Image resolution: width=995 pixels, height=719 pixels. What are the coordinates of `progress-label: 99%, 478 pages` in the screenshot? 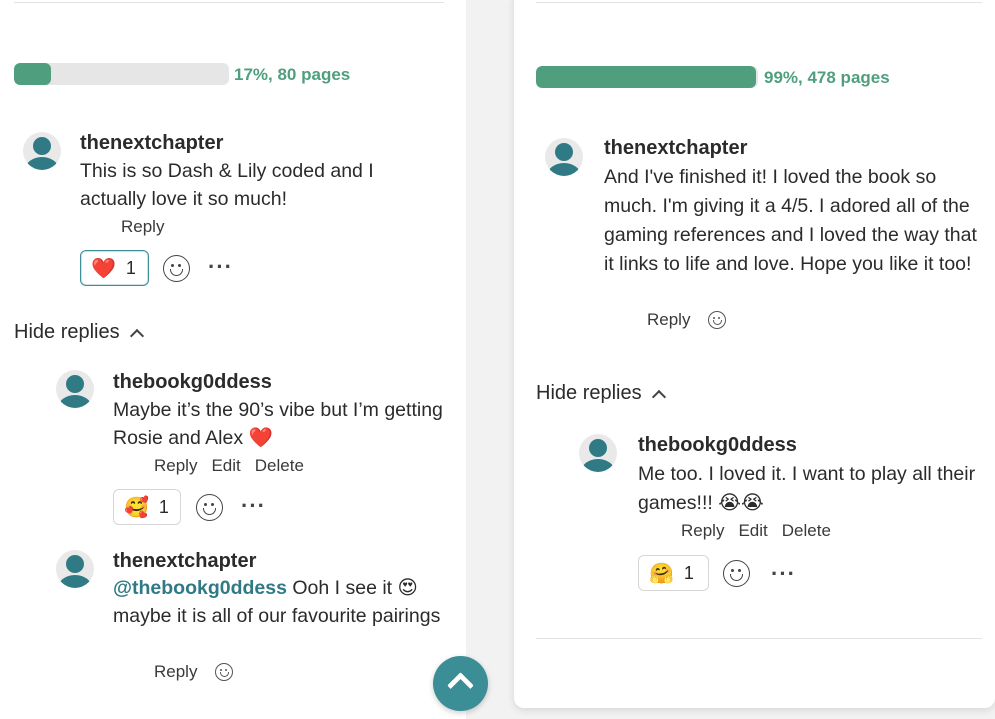 It's located at (827, 77).